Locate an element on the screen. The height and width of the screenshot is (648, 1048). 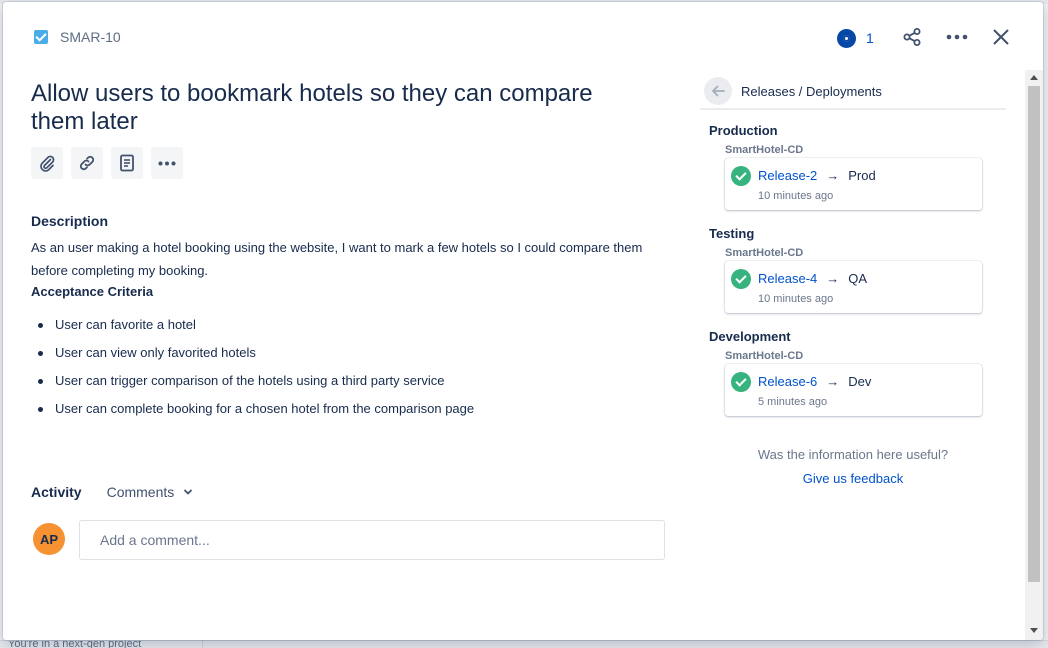
attach-button is located at coordinates (47, 163).